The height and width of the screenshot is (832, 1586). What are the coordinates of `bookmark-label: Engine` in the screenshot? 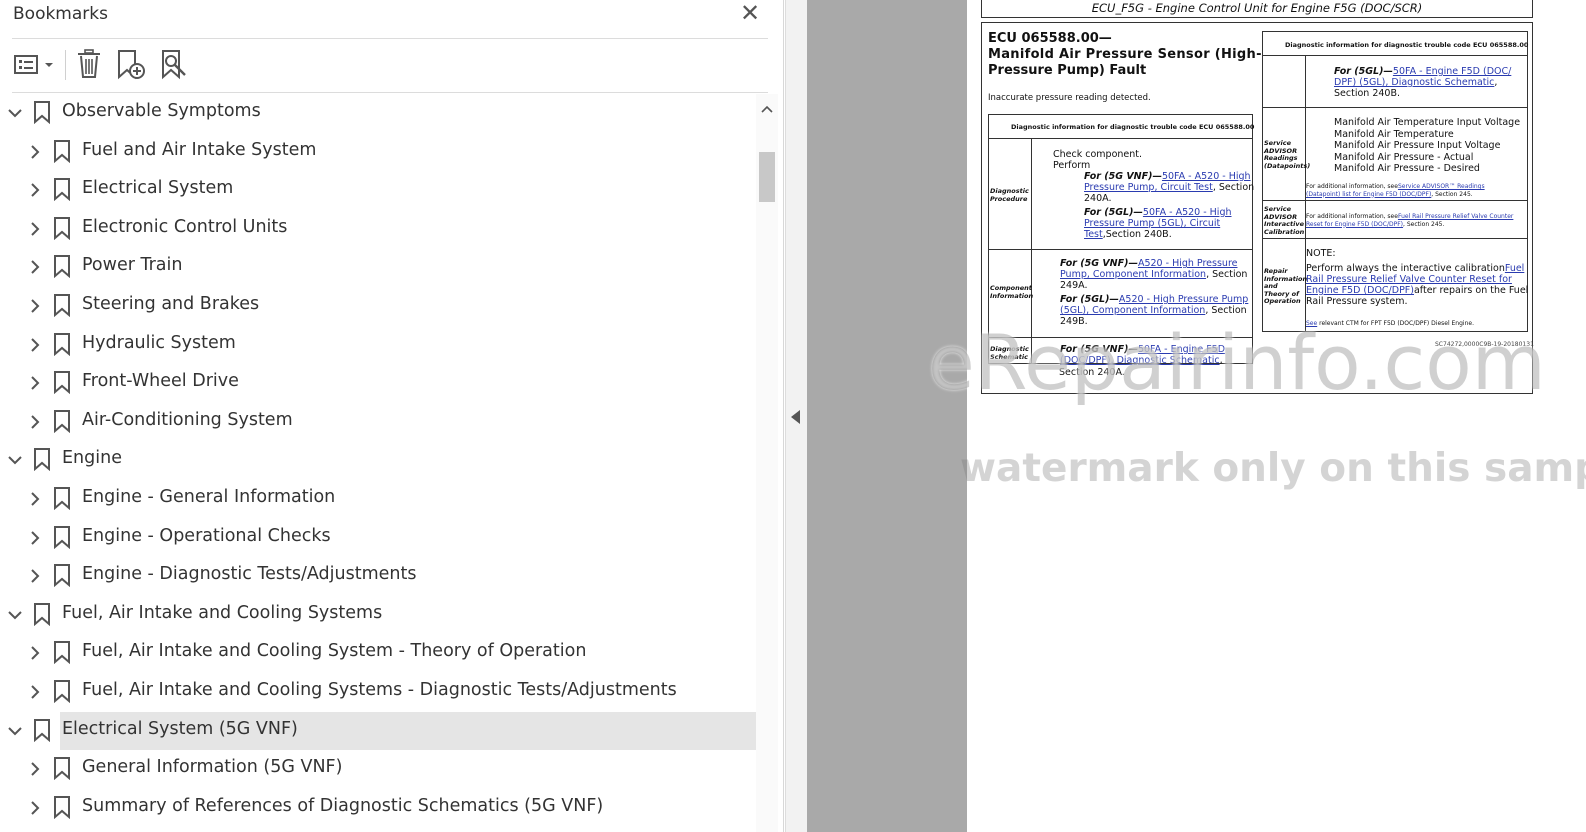 It's located at (92, 458).